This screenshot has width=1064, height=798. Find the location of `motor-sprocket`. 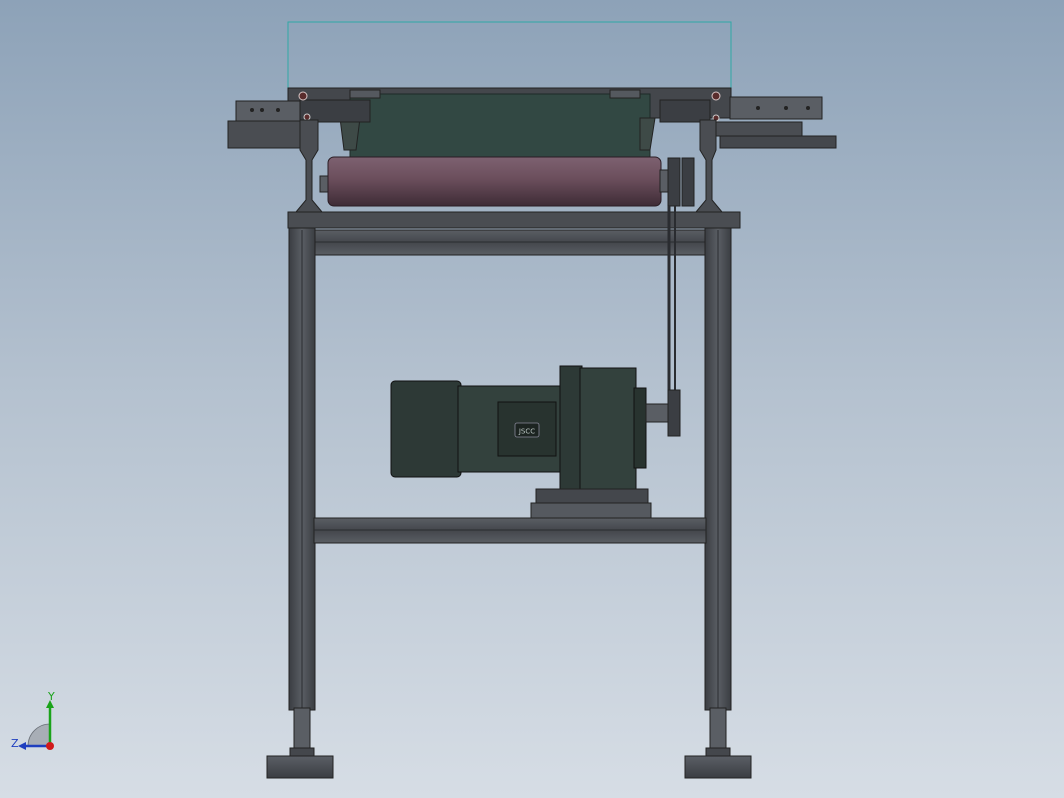

motor-sprocket is located at coordinates (674, 413).